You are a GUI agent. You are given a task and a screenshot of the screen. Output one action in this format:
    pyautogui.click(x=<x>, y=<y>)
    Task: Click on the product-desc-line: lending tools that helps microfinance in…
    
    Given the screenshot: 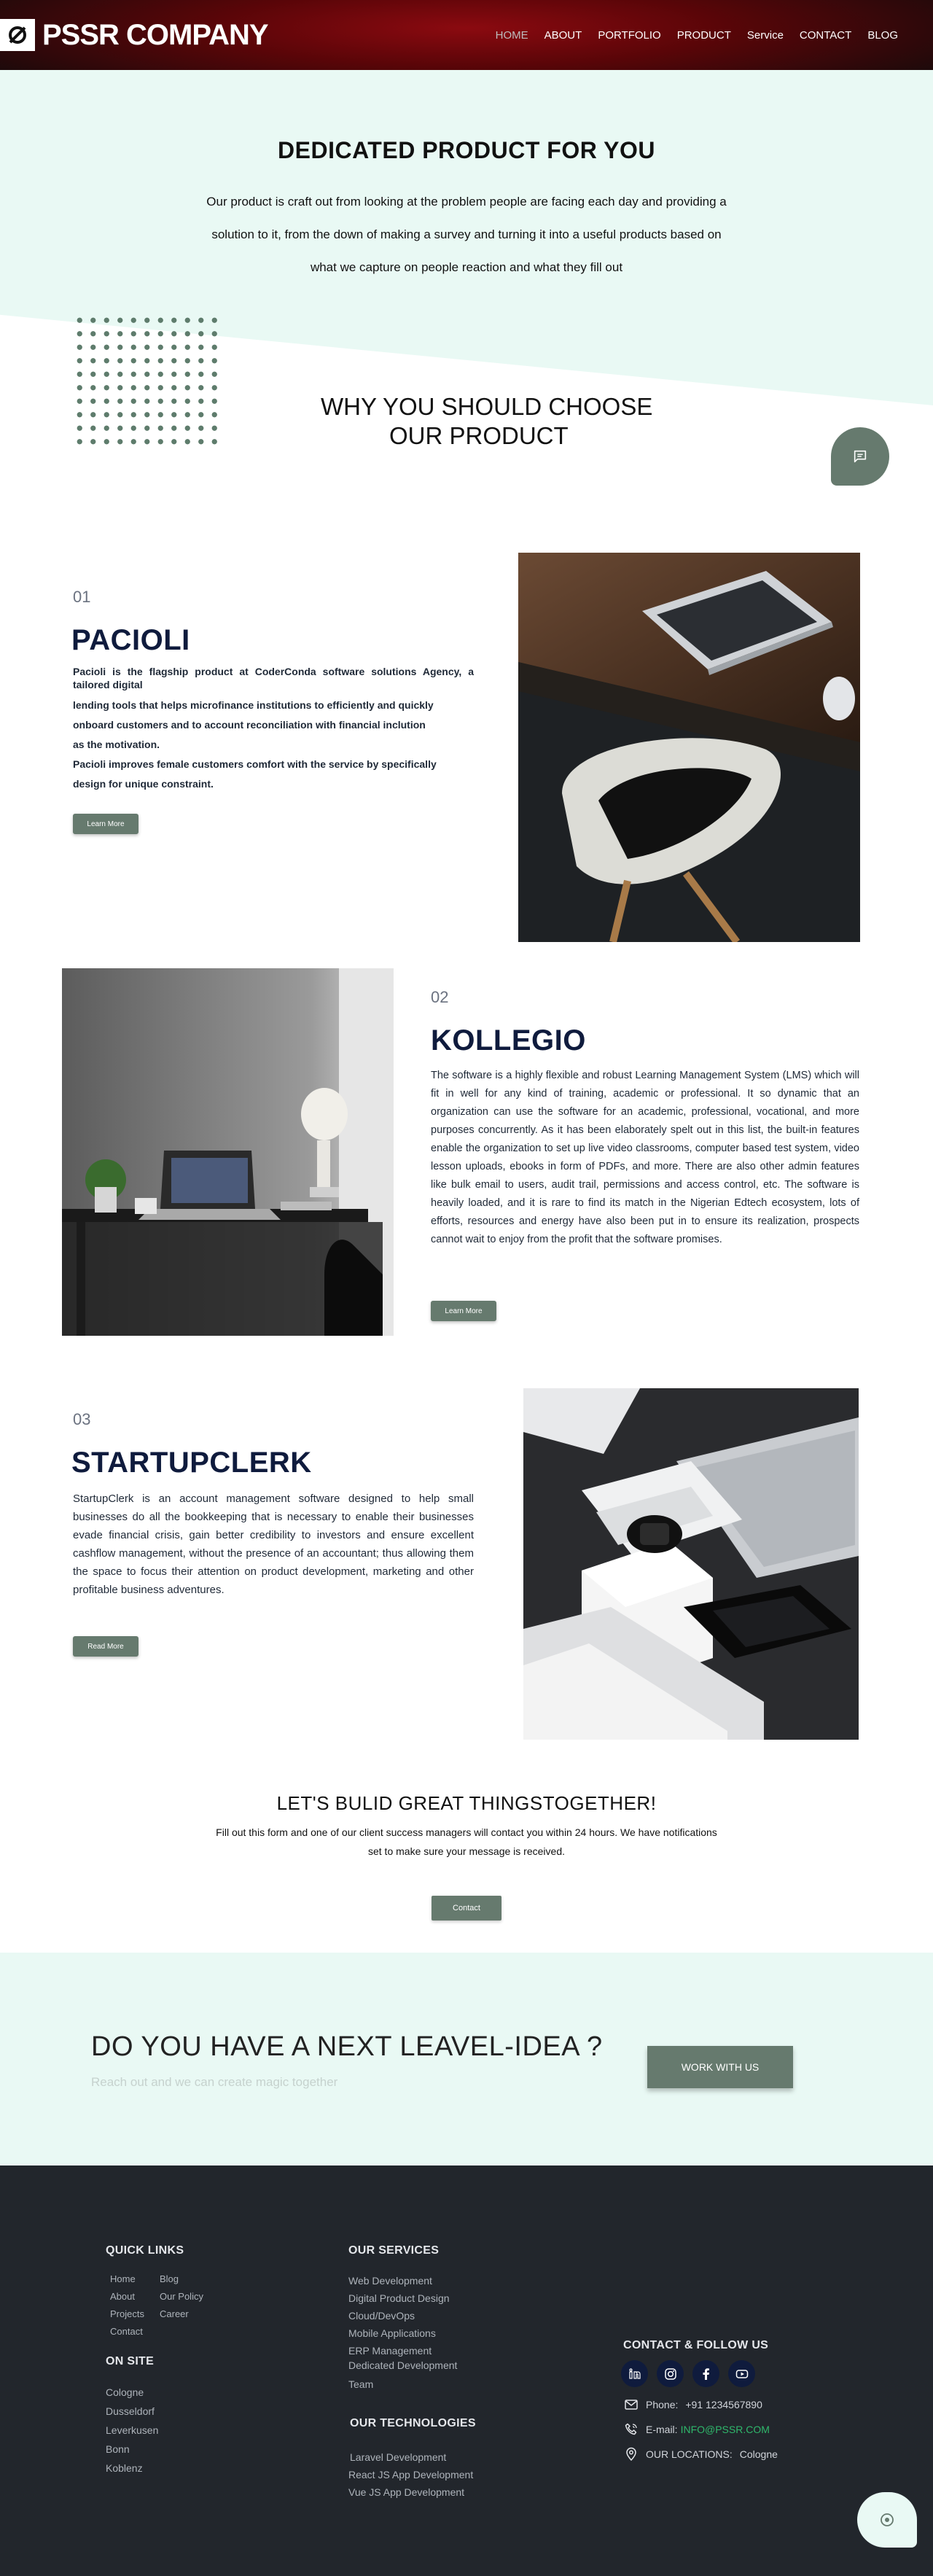 What is the action you would take?
    pyautogui.click(x=253, y=705)
    